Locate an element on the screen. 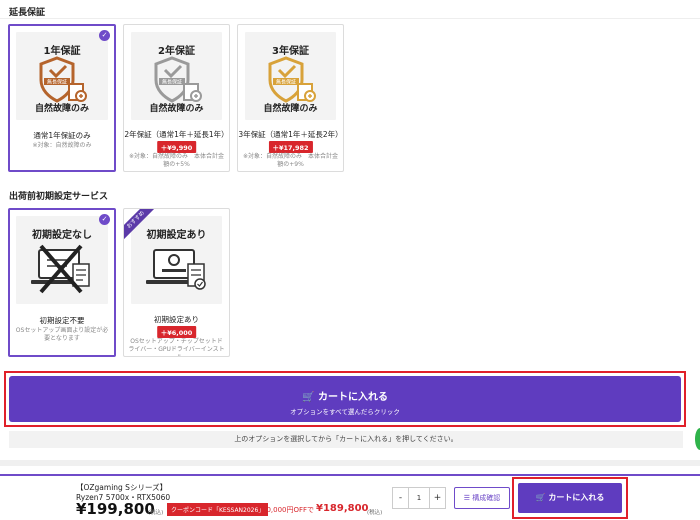 The image size is (700, 520). list-icon: ☰ is located at coordinates (467, 498).